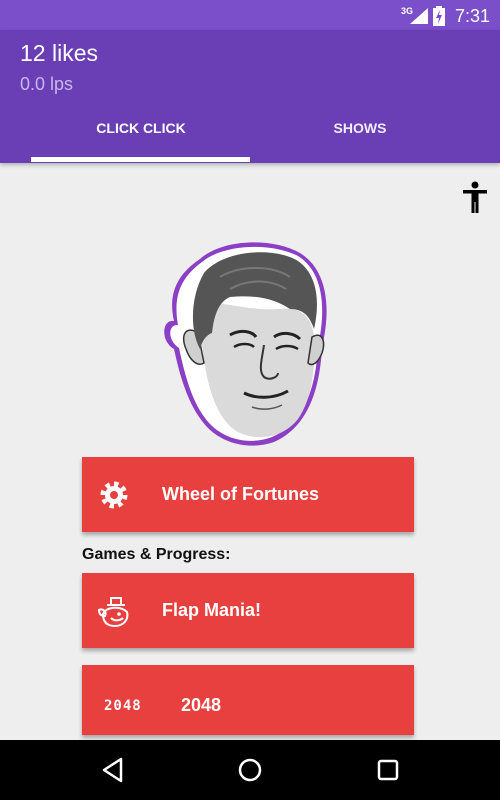 The image size is (500, 800). I want to click on home-icon, so click(250, 770).